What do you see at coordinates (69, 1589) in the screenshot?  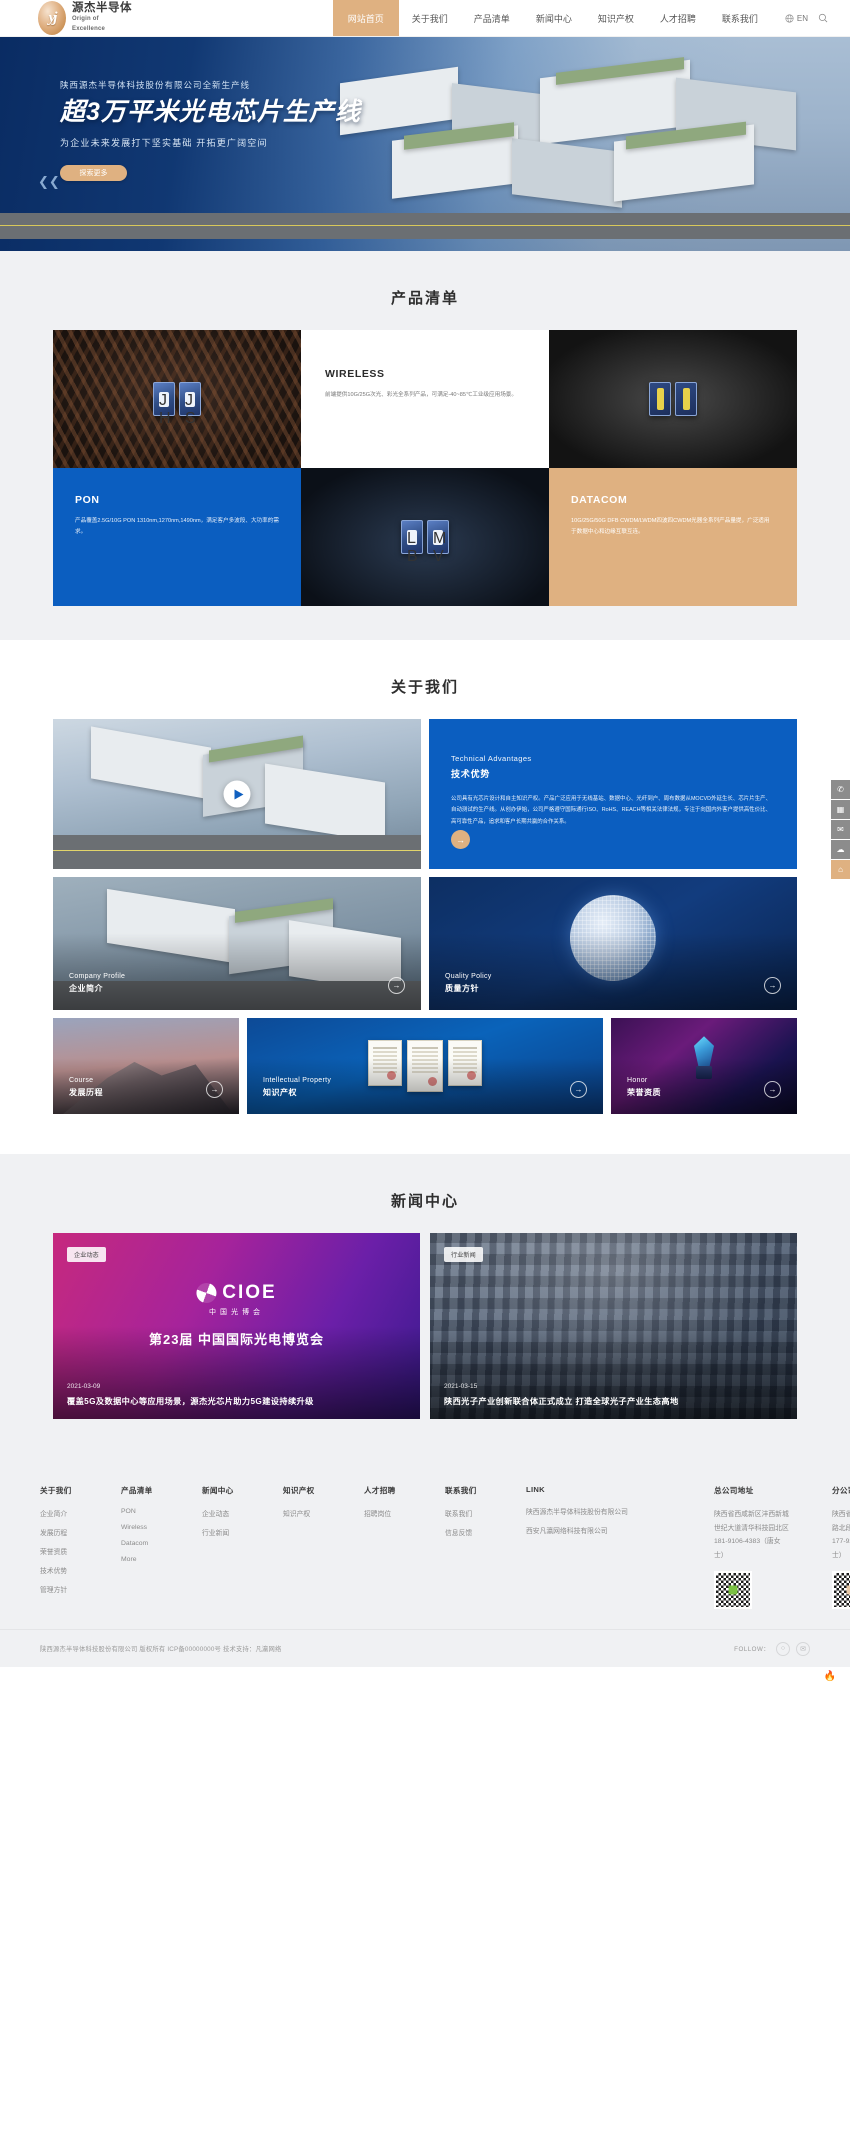 I see `footer-link: 管理方针` at bounding box center [69, 1589].